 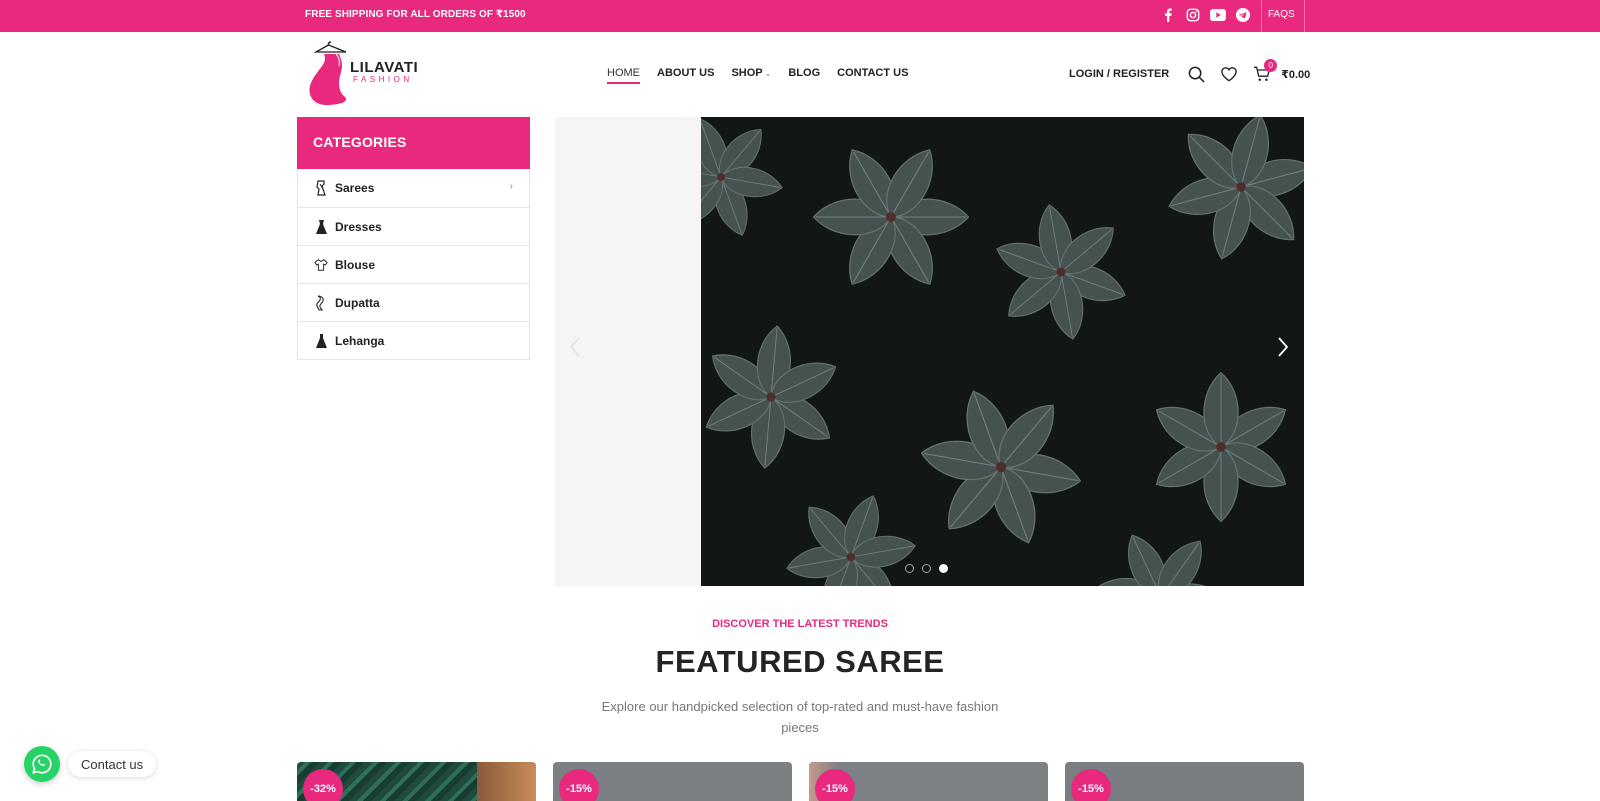 What do you see at coordinates (358, 226) in the screenshot?
I see `category-label: Dresses` at bounding box center [358, 226].